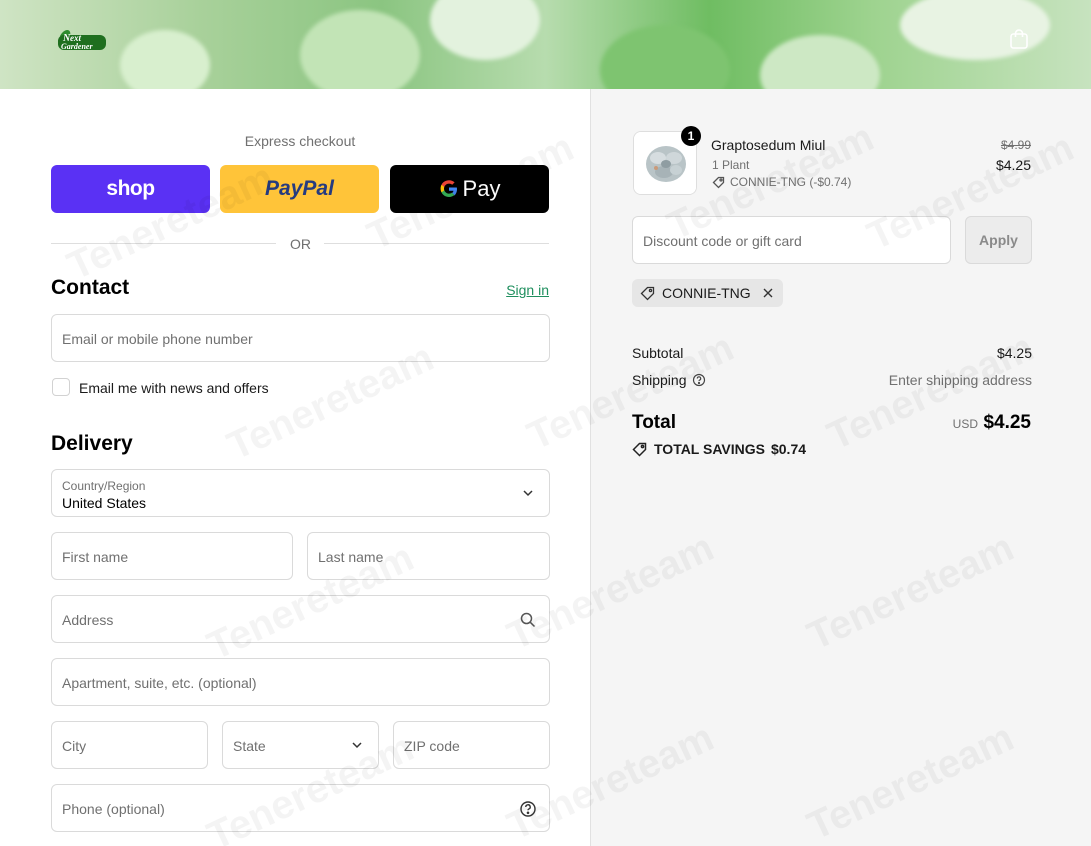  I want to click on shipping-label: Shipping, so click(659, 380).